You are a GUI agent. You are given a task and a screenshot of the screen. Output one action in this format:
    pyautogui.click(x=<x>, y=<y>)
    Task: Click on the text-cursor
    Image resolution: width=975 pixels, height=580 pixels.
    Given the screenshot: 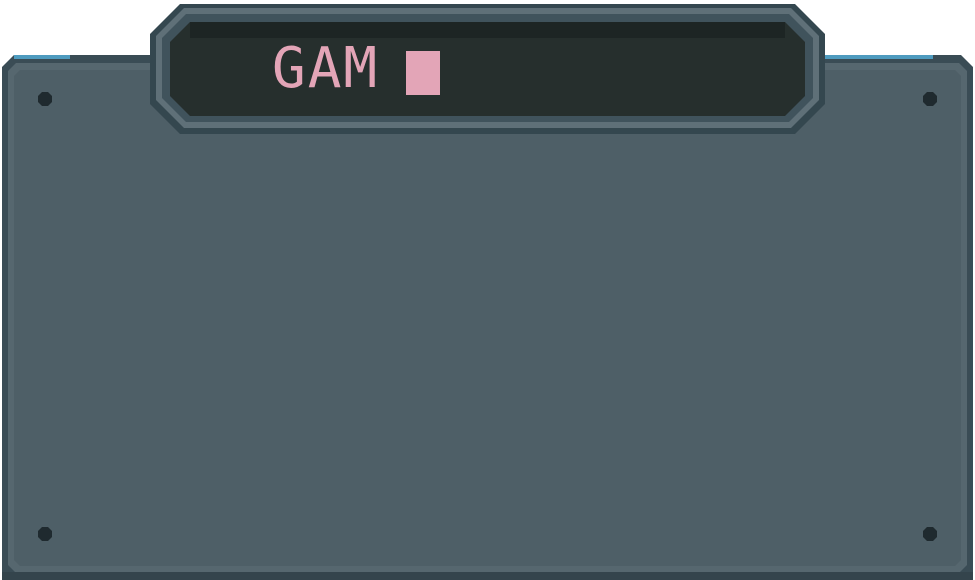 What is the action you would take?
    pyautogui.click(x=423, y=73)
    